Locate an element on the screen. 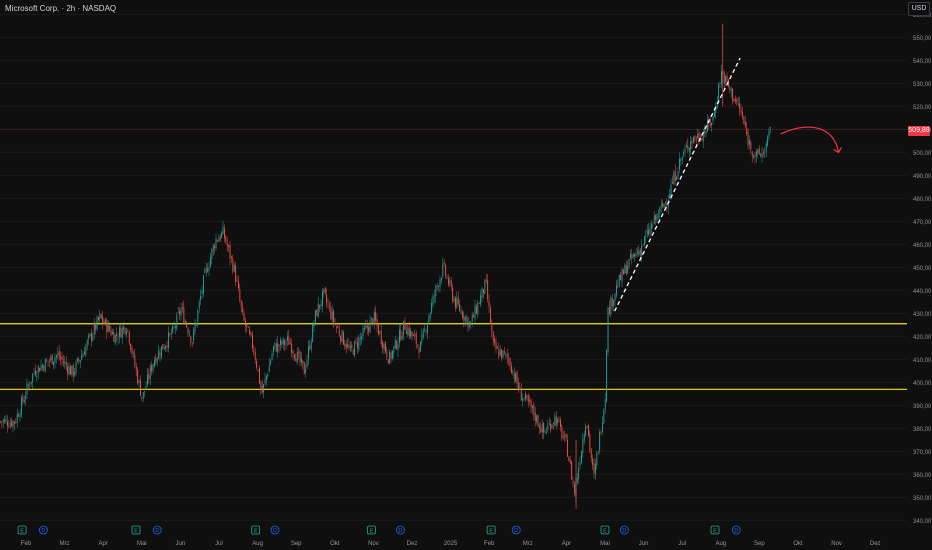 The height and width of the screenshot is (550, 932). y-tick-label: 520,00 is located at coordinates (922, 108).